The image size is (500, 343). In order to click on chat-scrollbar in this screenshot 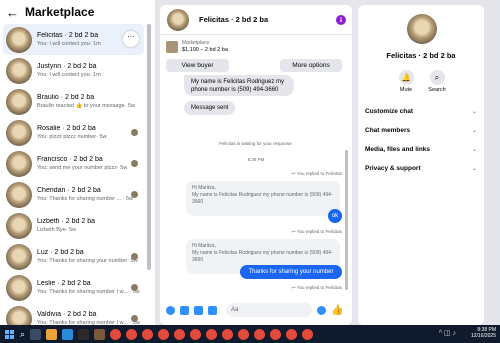, I will do `click(346, 220)`.